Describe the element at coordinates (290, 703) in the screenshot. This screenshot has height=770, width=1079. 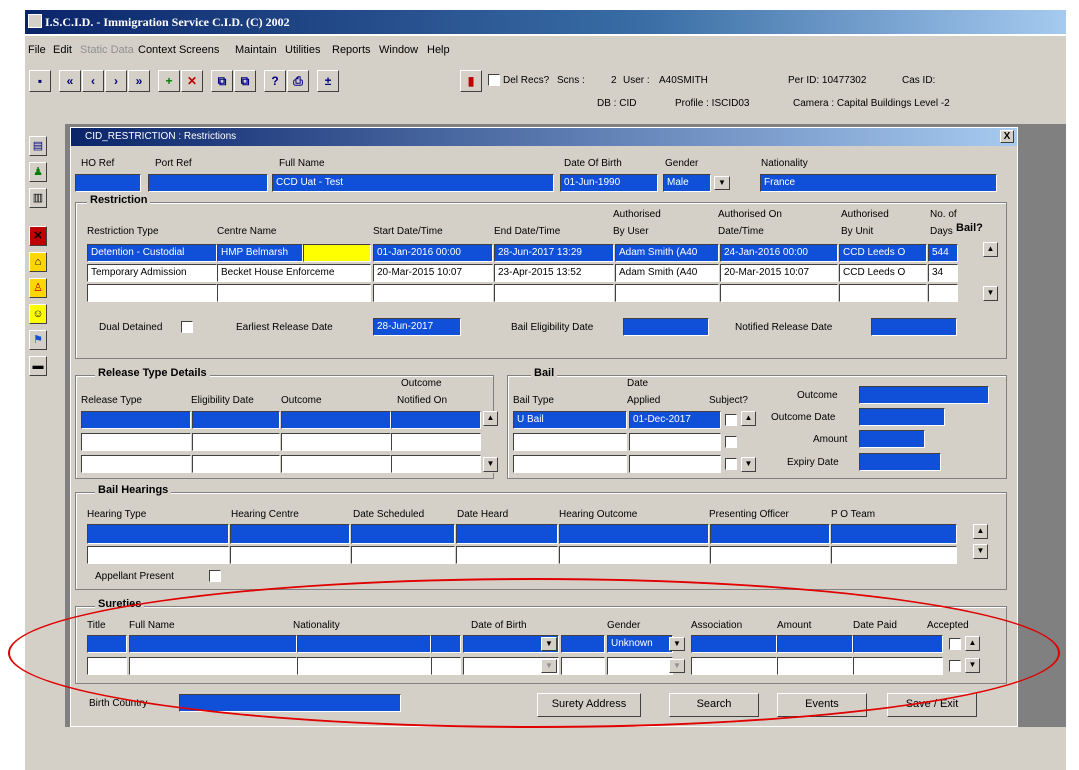
I see `birth-country-field` at that location.